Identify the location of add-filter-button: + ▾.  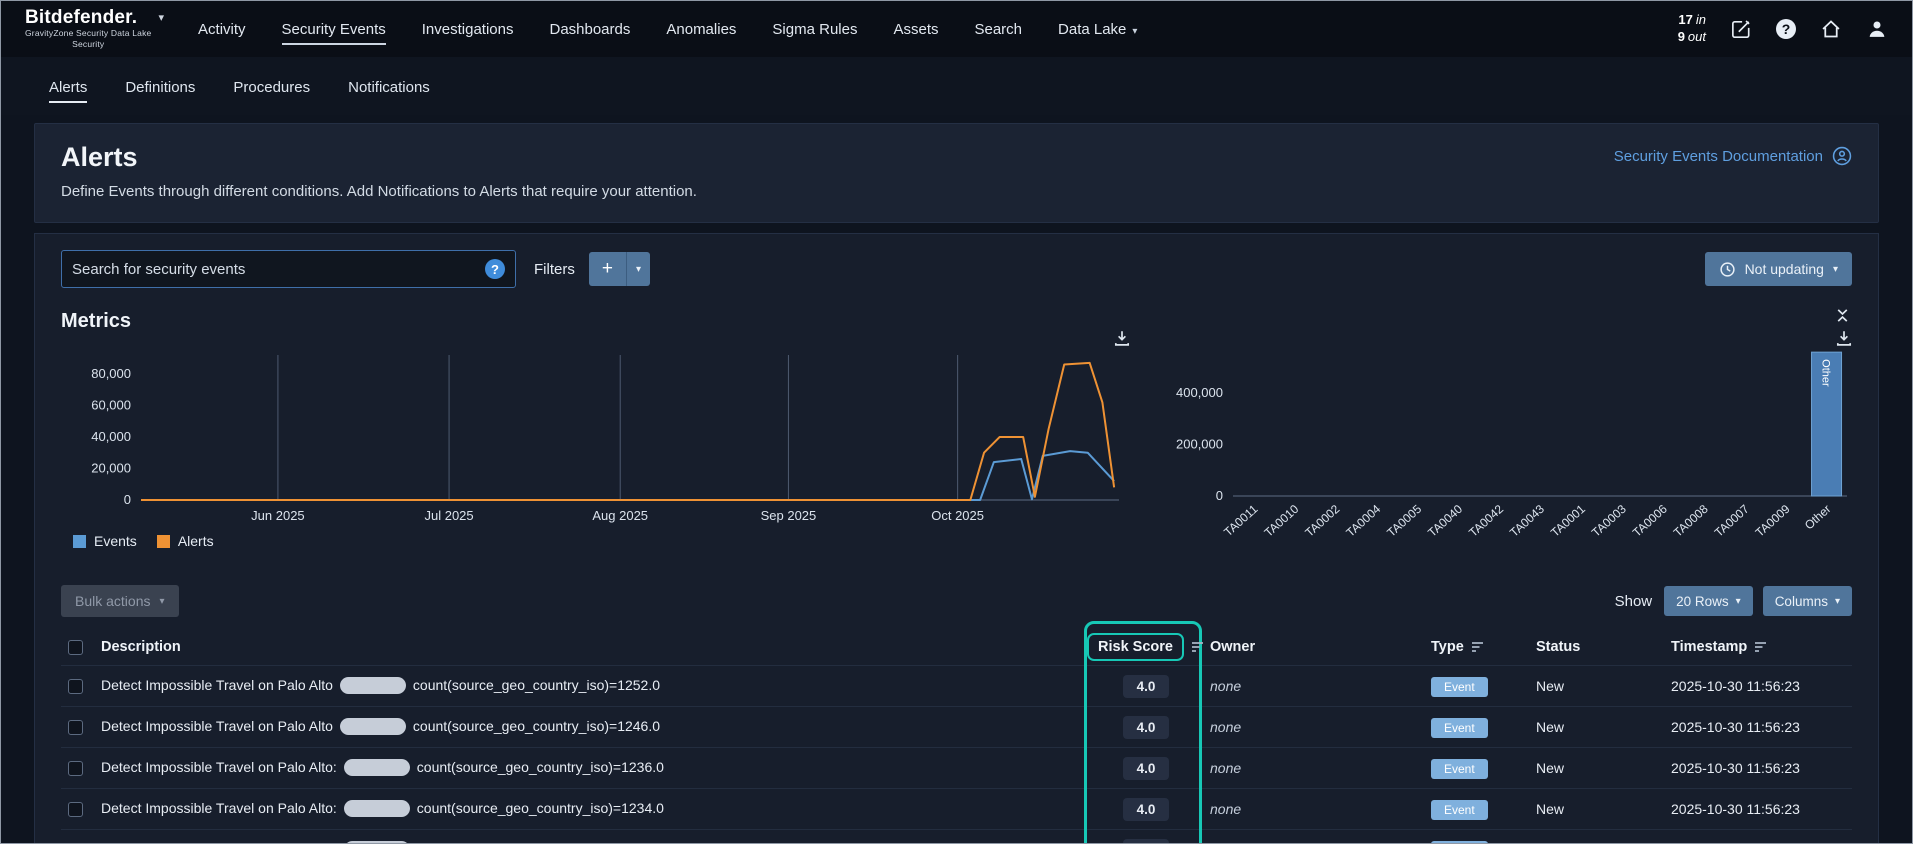
(619, 269).